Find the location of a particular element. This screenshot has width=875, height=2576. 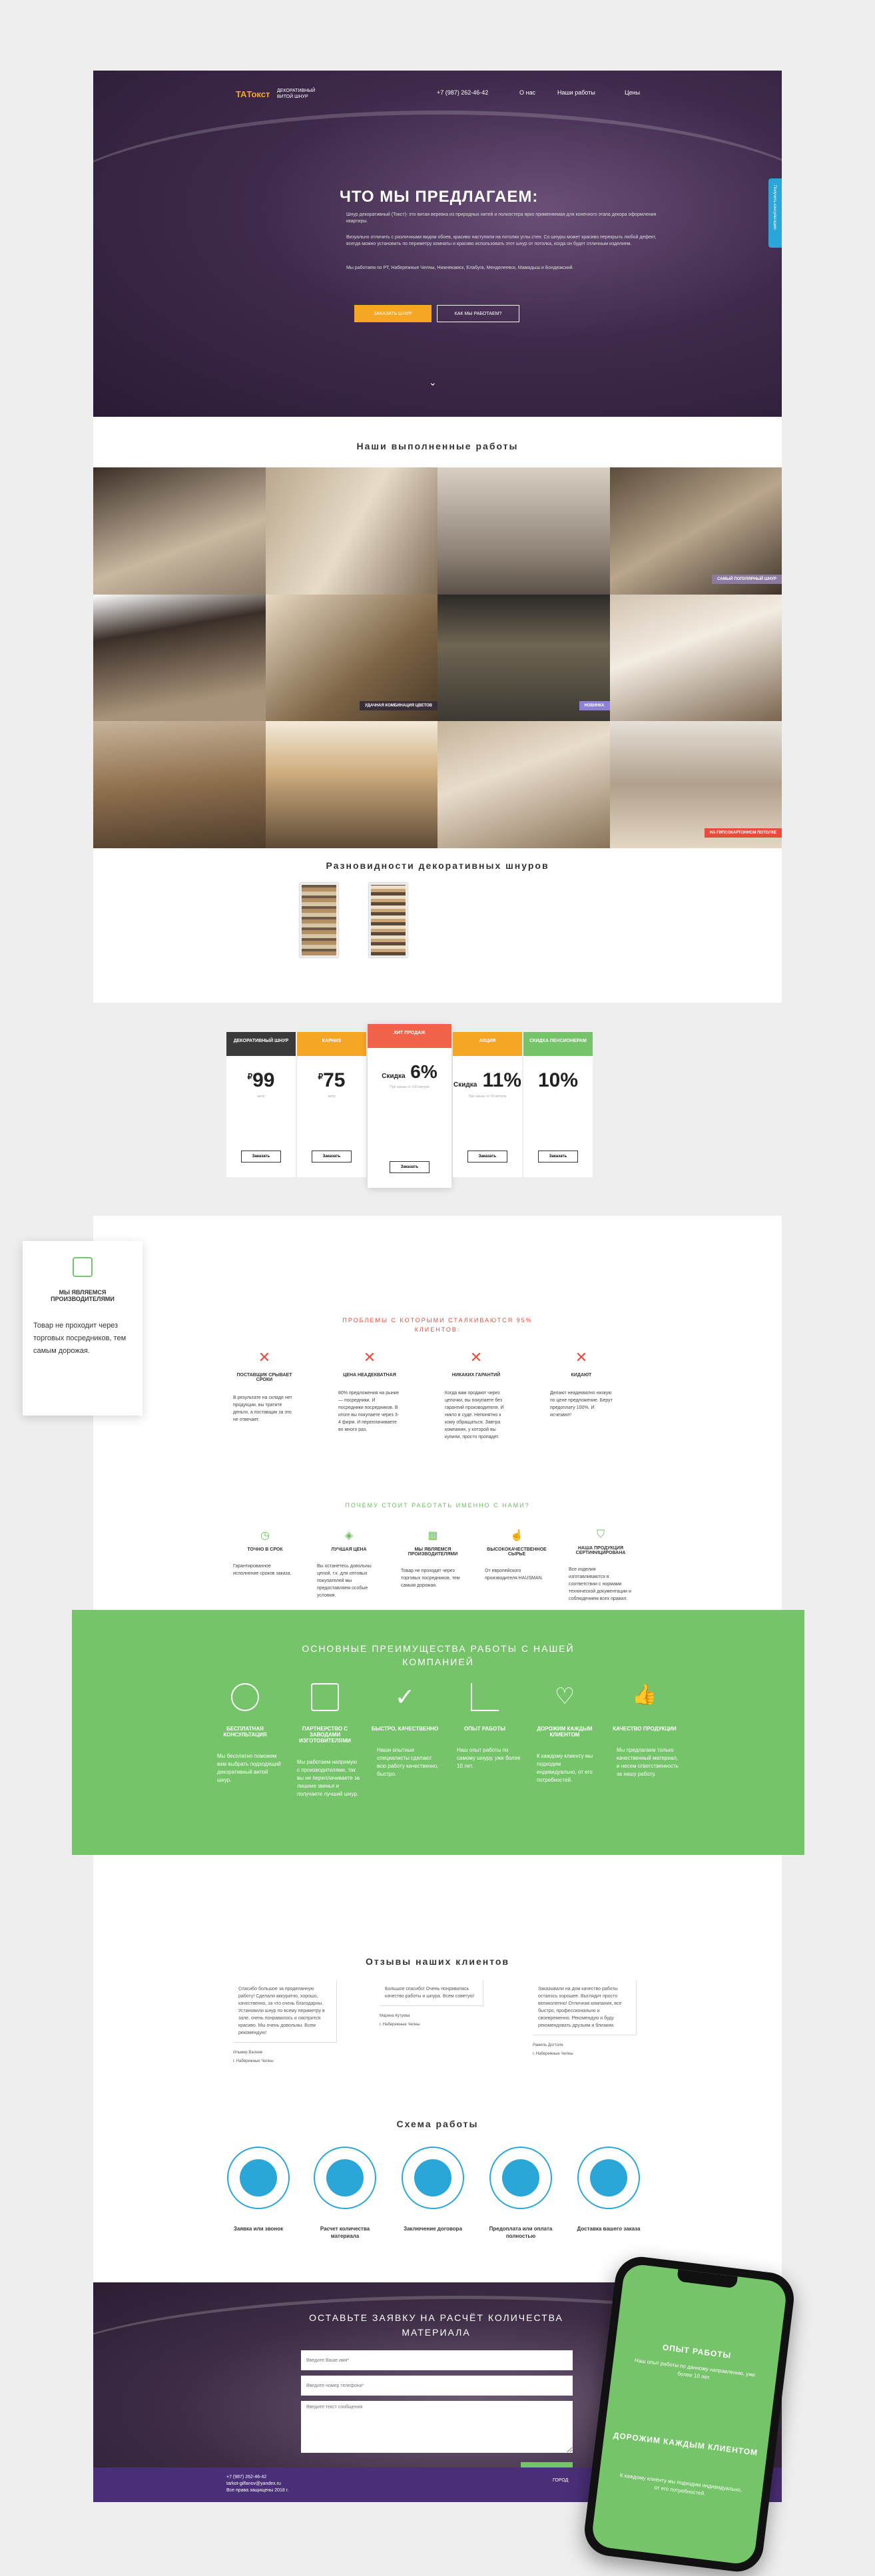

name-input is located at coordinates (437, 2360).